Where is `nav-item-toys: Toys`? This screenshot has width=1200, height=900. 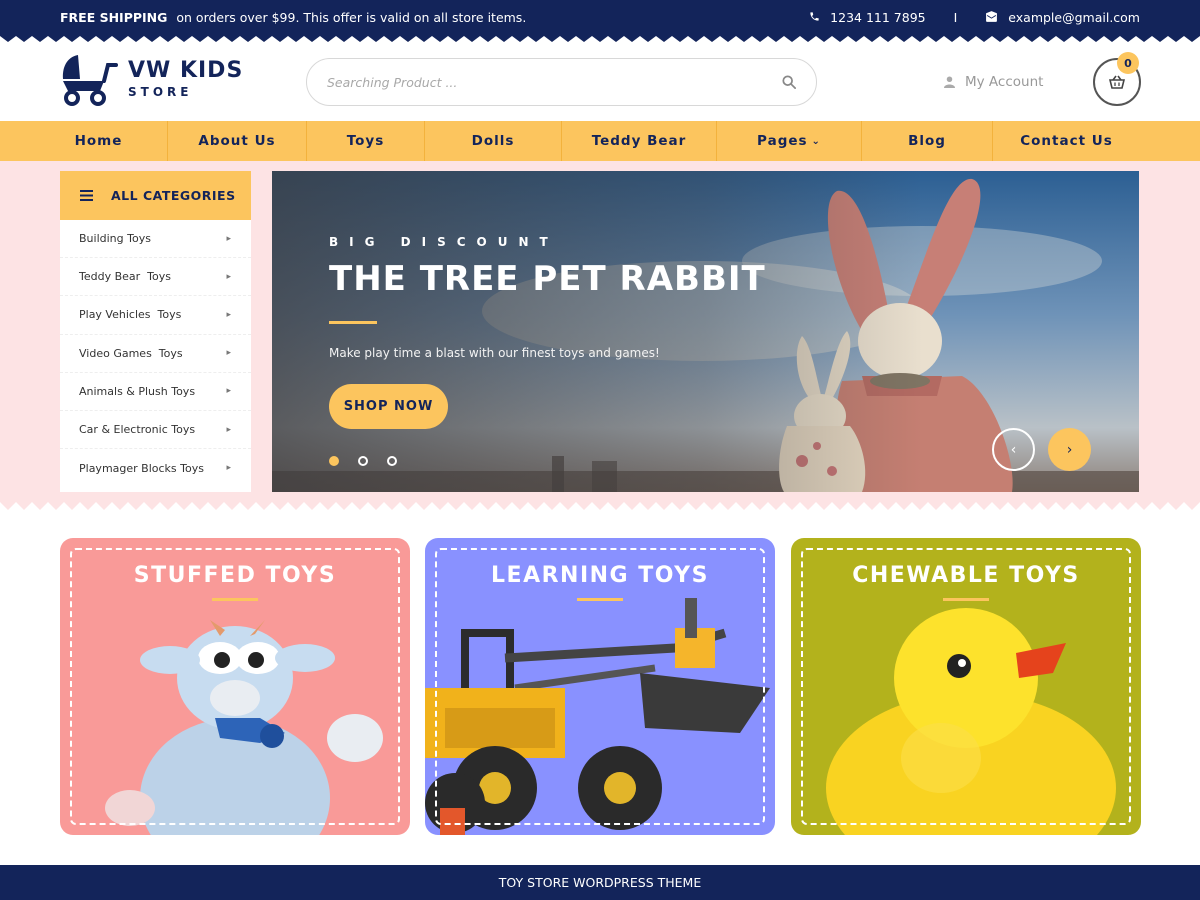
nav-item-toys: Toys is located at coordinates (366, 141).